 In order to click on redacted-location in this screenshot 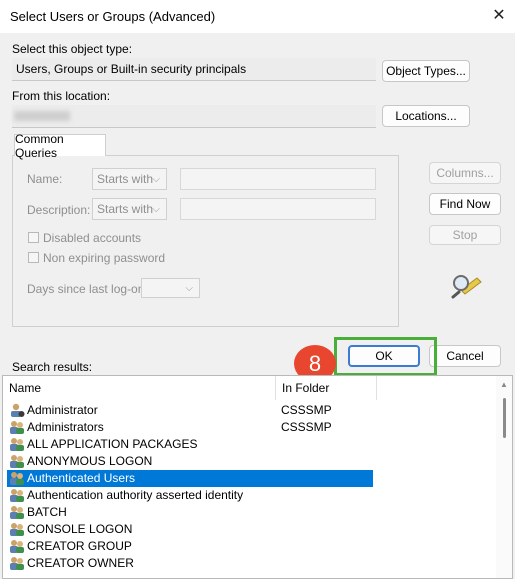, I will do `click(42, 116)`.